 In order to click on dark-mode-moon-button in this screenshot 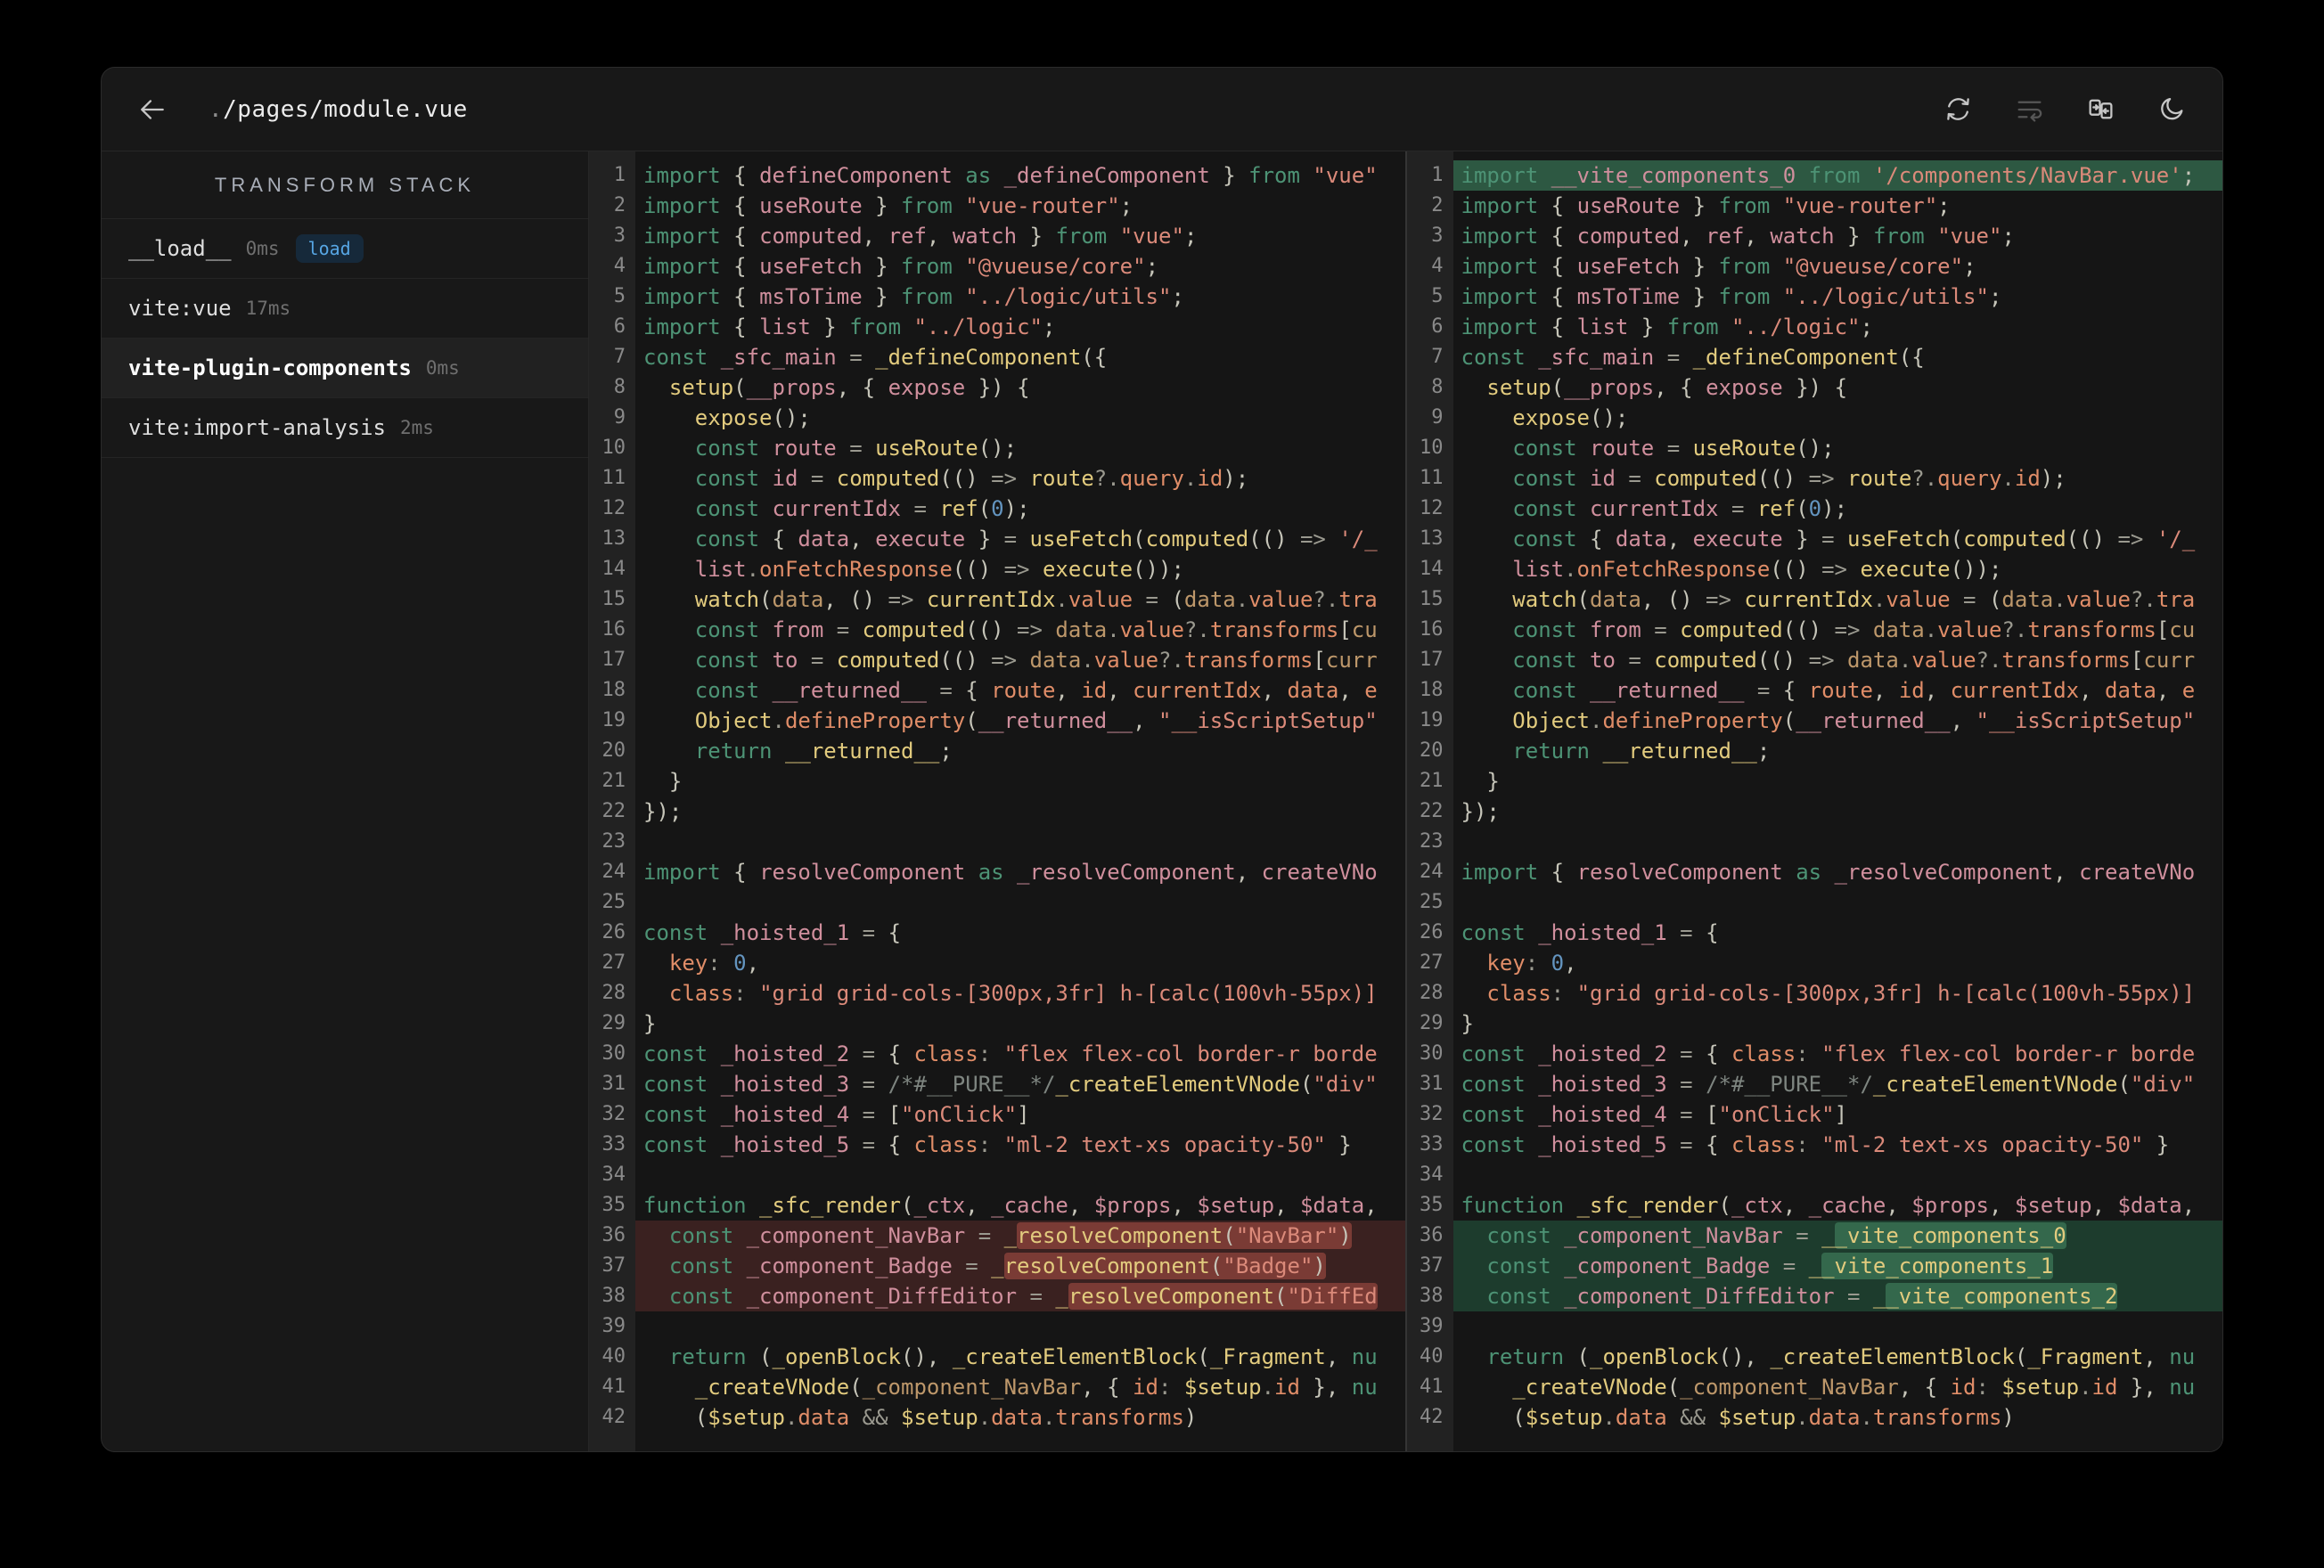, I will do `click(2172, 109)`.